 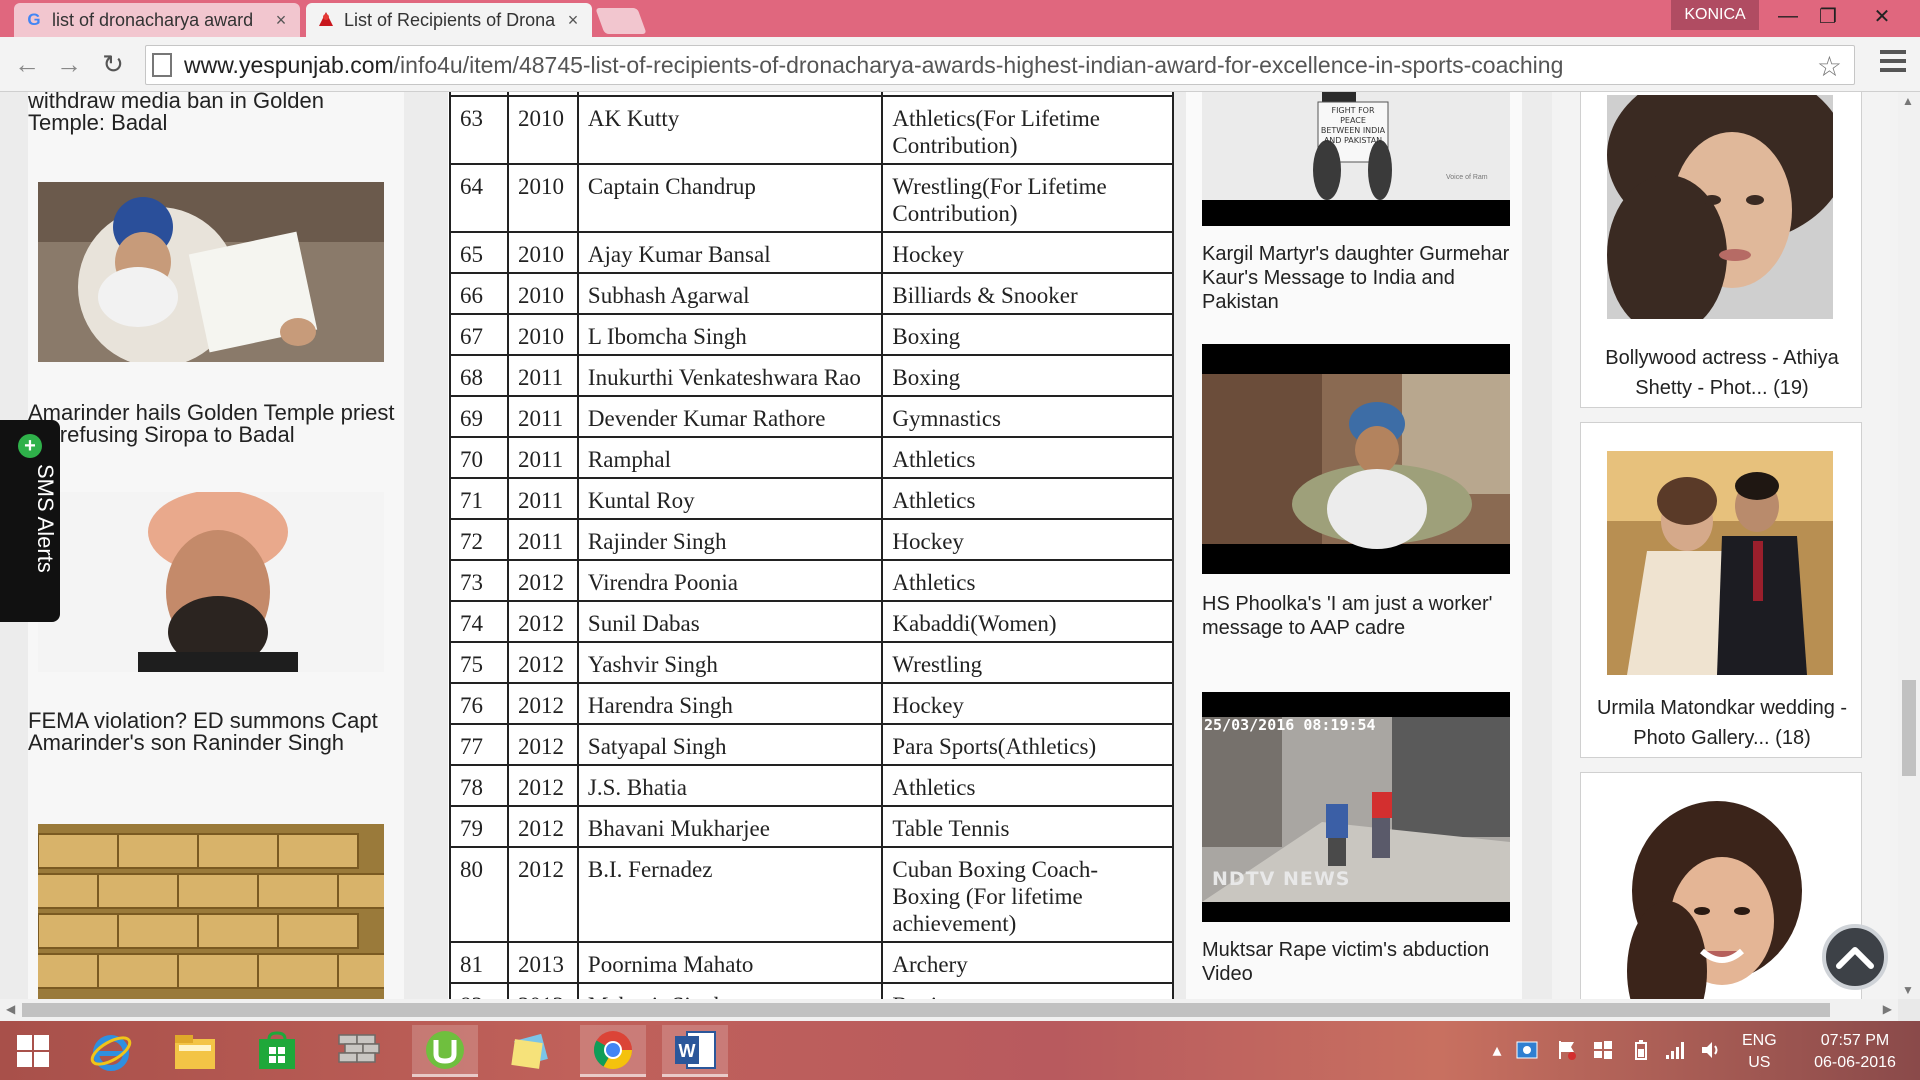 What do you see at coordinates (479, 416) in the screenshot?
I see `row-number-cell: 69` at bounding box center [479, 416].